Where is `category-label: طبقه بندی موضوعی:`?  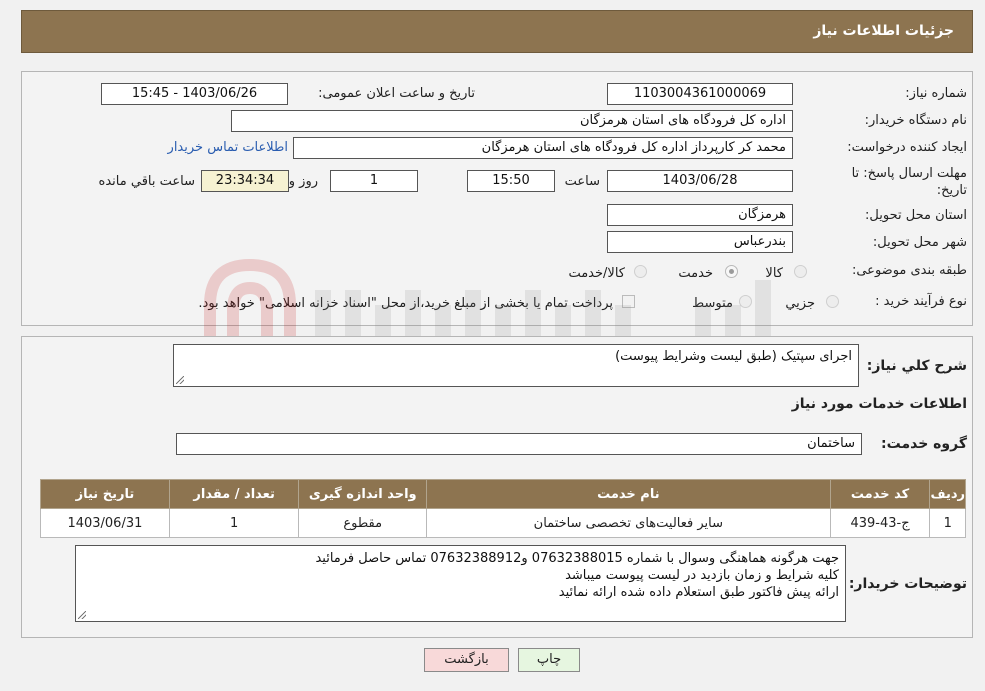 category-label: طبقه بندی موضوعی: is located at coordinates (909, 270).